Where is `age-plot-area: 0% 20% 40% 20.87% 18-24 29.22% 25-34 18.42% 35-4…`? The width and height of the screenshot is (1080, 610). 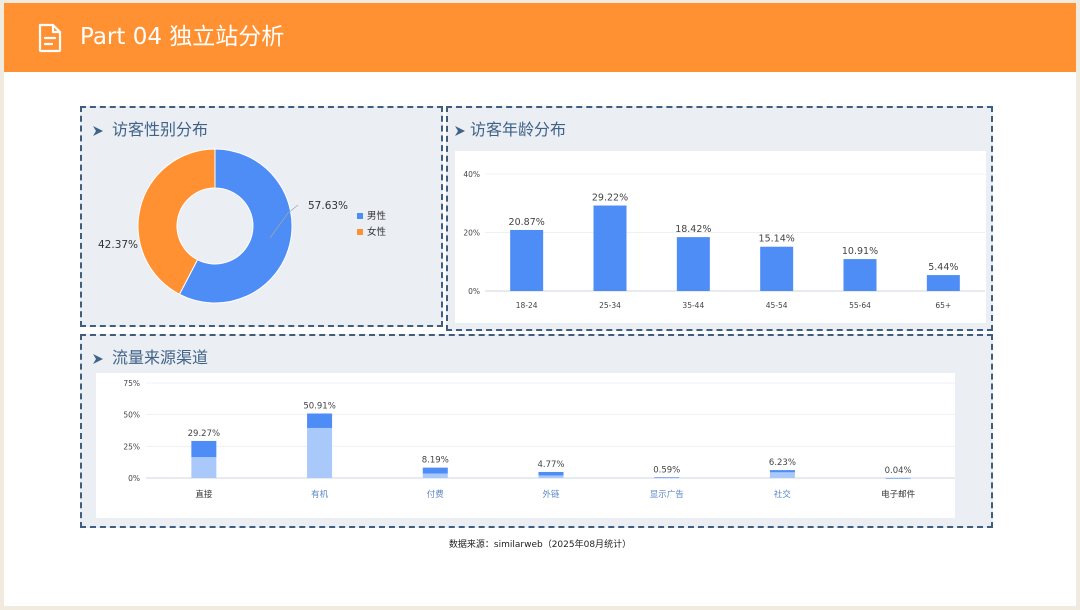 age-plot-area: 0% 20% 40% 20.87% 18-24 29.22% 25-34 18.42% 35-4… is located at coordinates (720, 237).